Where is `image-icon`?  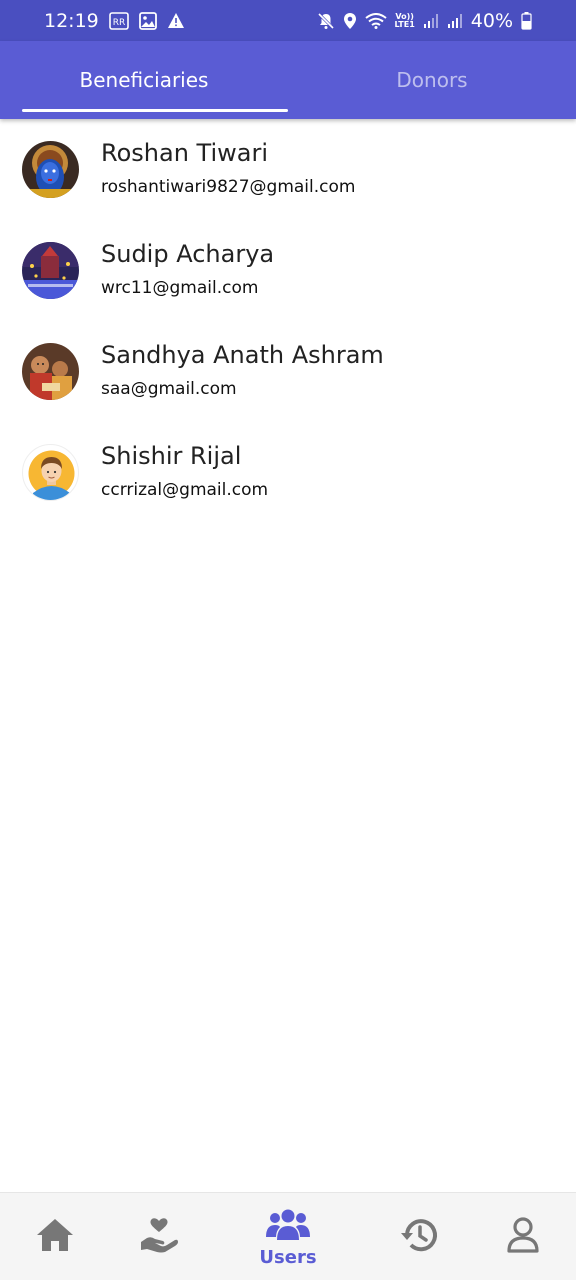 image-icon is located at coordinates (147, 20).